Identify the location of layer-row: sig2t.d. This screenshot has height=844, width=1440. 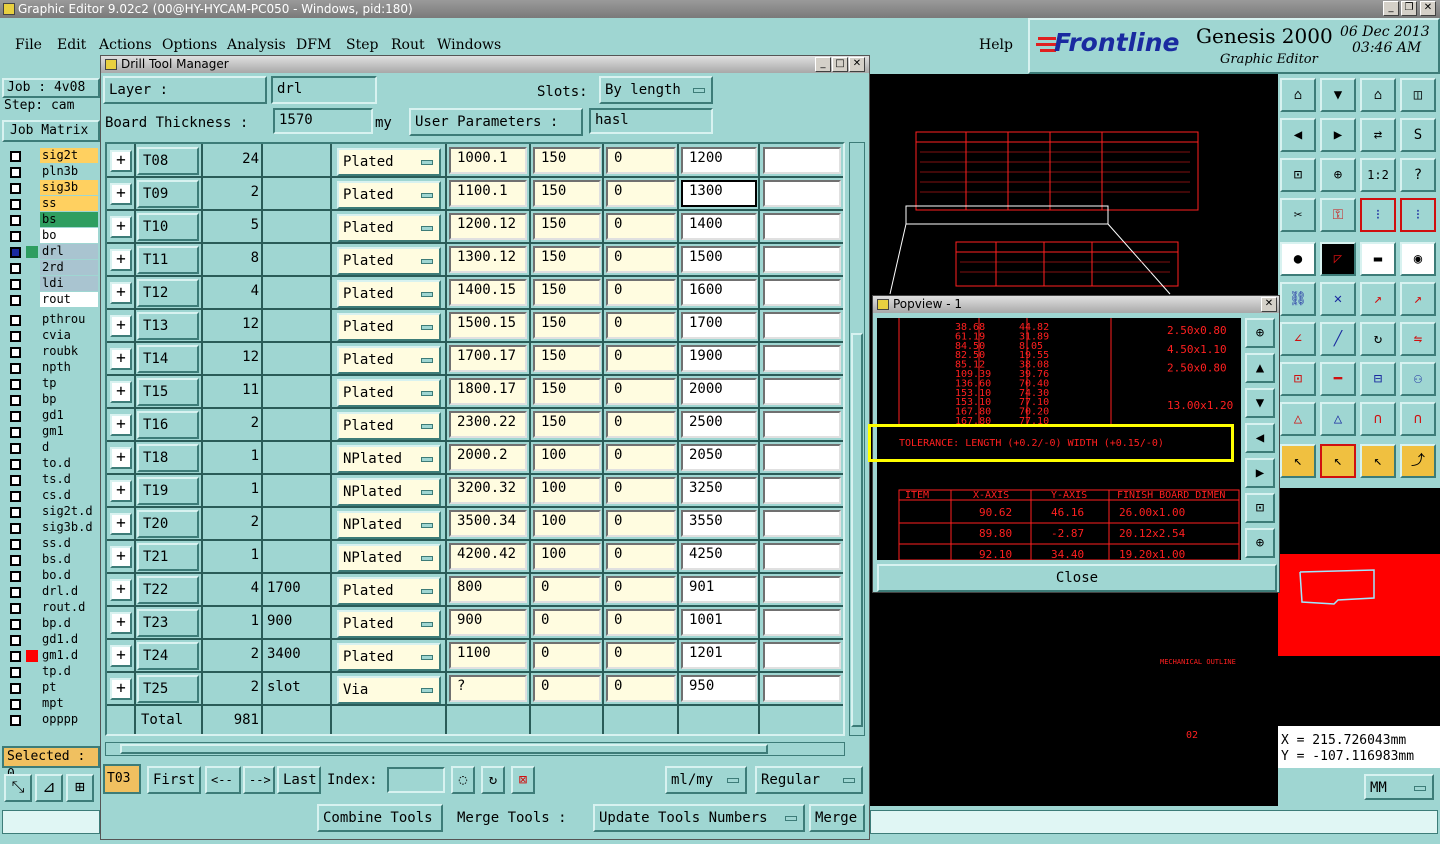
(50, 512).